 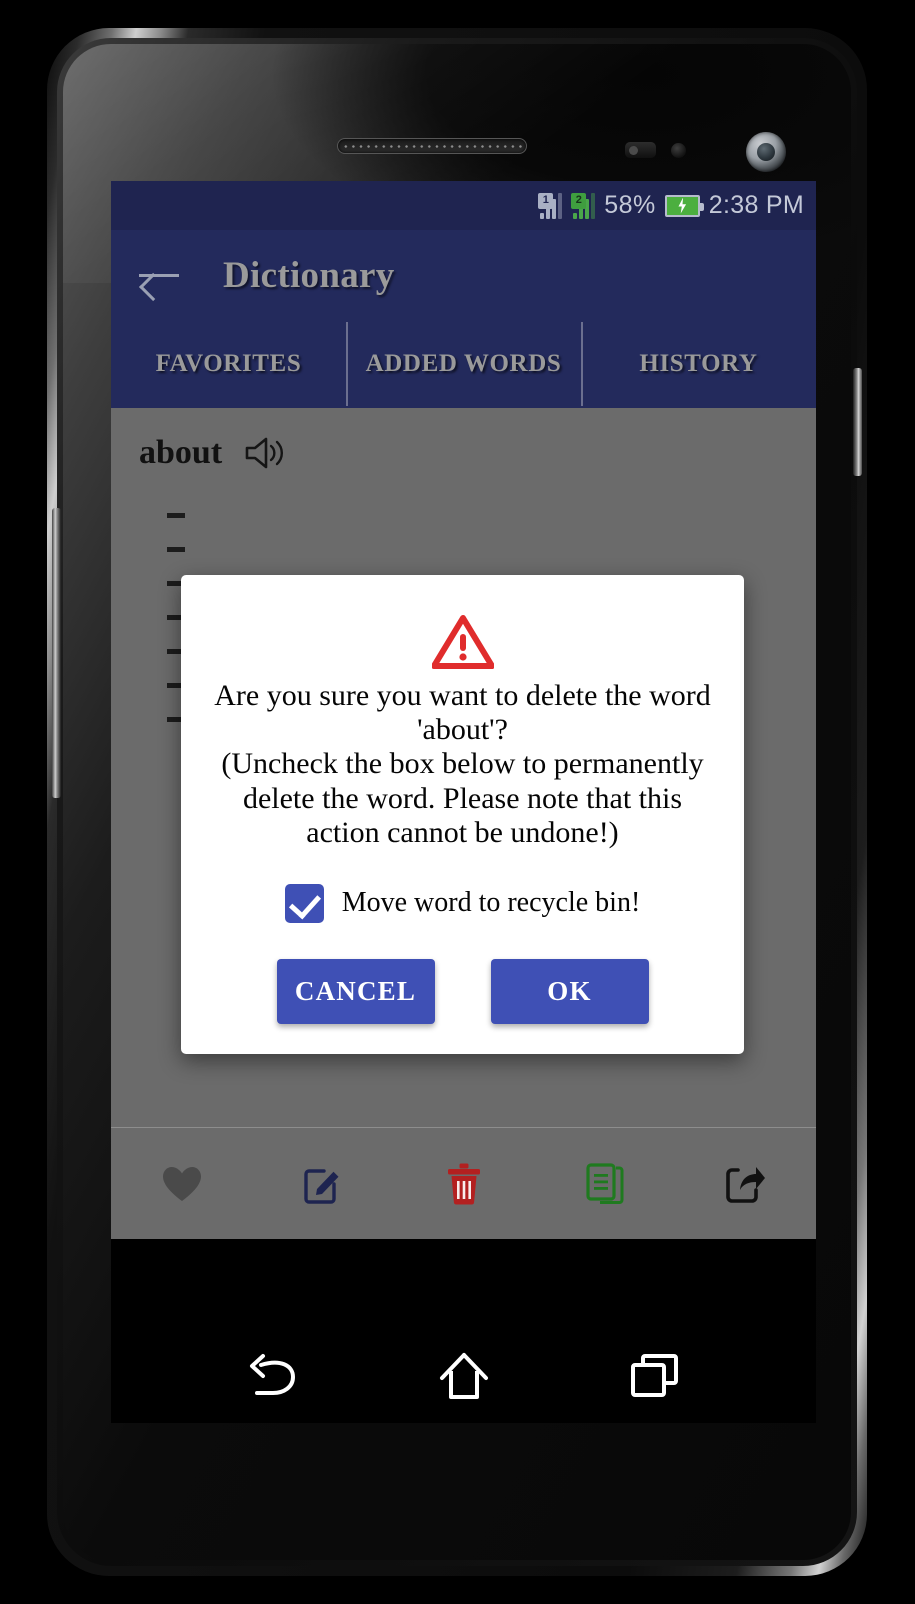 I want to click on nav-back-icon, so click(x=273, y=1378).